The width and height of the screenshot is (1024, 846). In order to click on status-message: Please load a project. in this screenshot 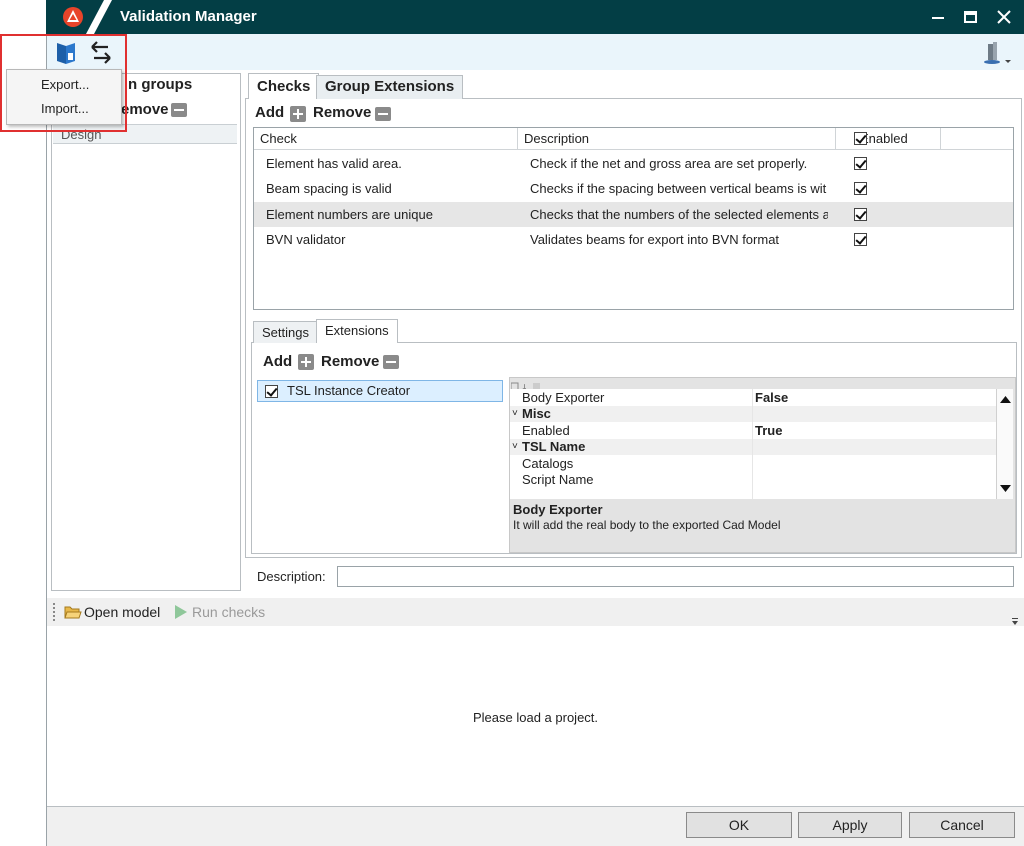, I will do `click(536, 717)`.